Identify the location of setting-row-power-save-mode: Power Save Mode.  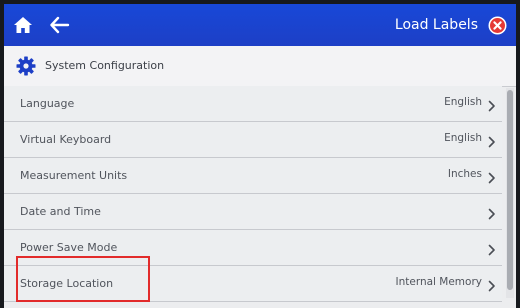
(253, 248).